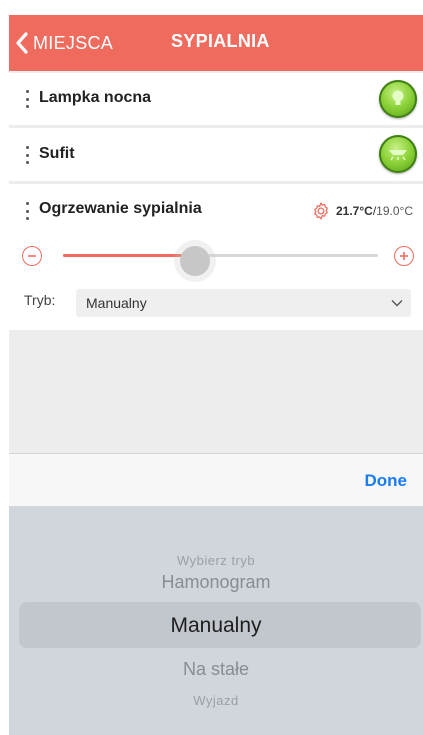  Describe the element at coordinates (220, 41) in the screenshot. I see `page-title: SYPIALNIA` at that location.